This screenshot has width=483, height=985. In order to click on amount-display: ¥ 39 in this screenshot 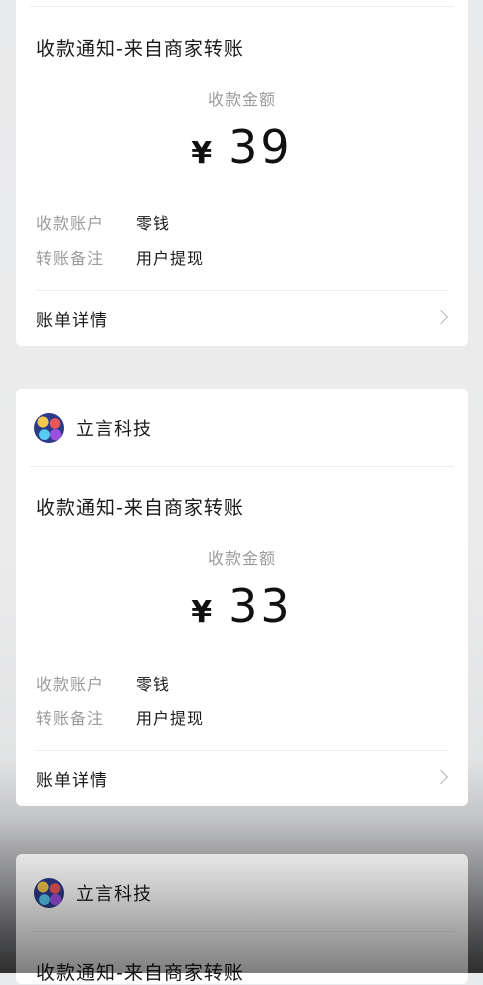, I will do `click(242, 147)`.